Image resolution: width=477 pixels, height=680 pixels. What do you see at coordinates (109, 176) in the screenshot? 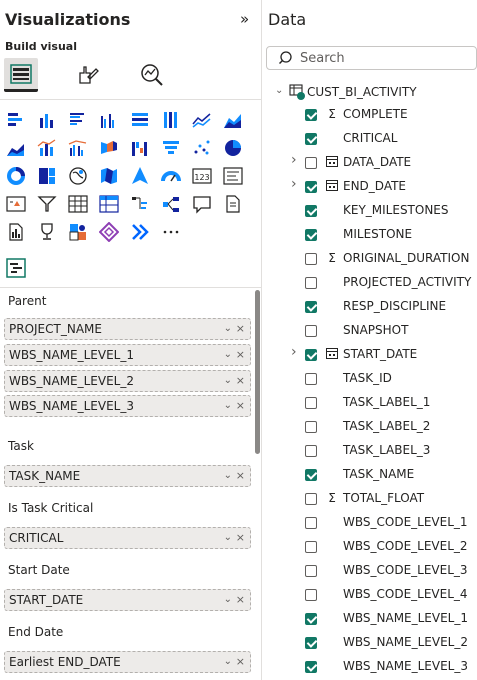
I see `filled-map-icon` at bounding box center [109, 176].